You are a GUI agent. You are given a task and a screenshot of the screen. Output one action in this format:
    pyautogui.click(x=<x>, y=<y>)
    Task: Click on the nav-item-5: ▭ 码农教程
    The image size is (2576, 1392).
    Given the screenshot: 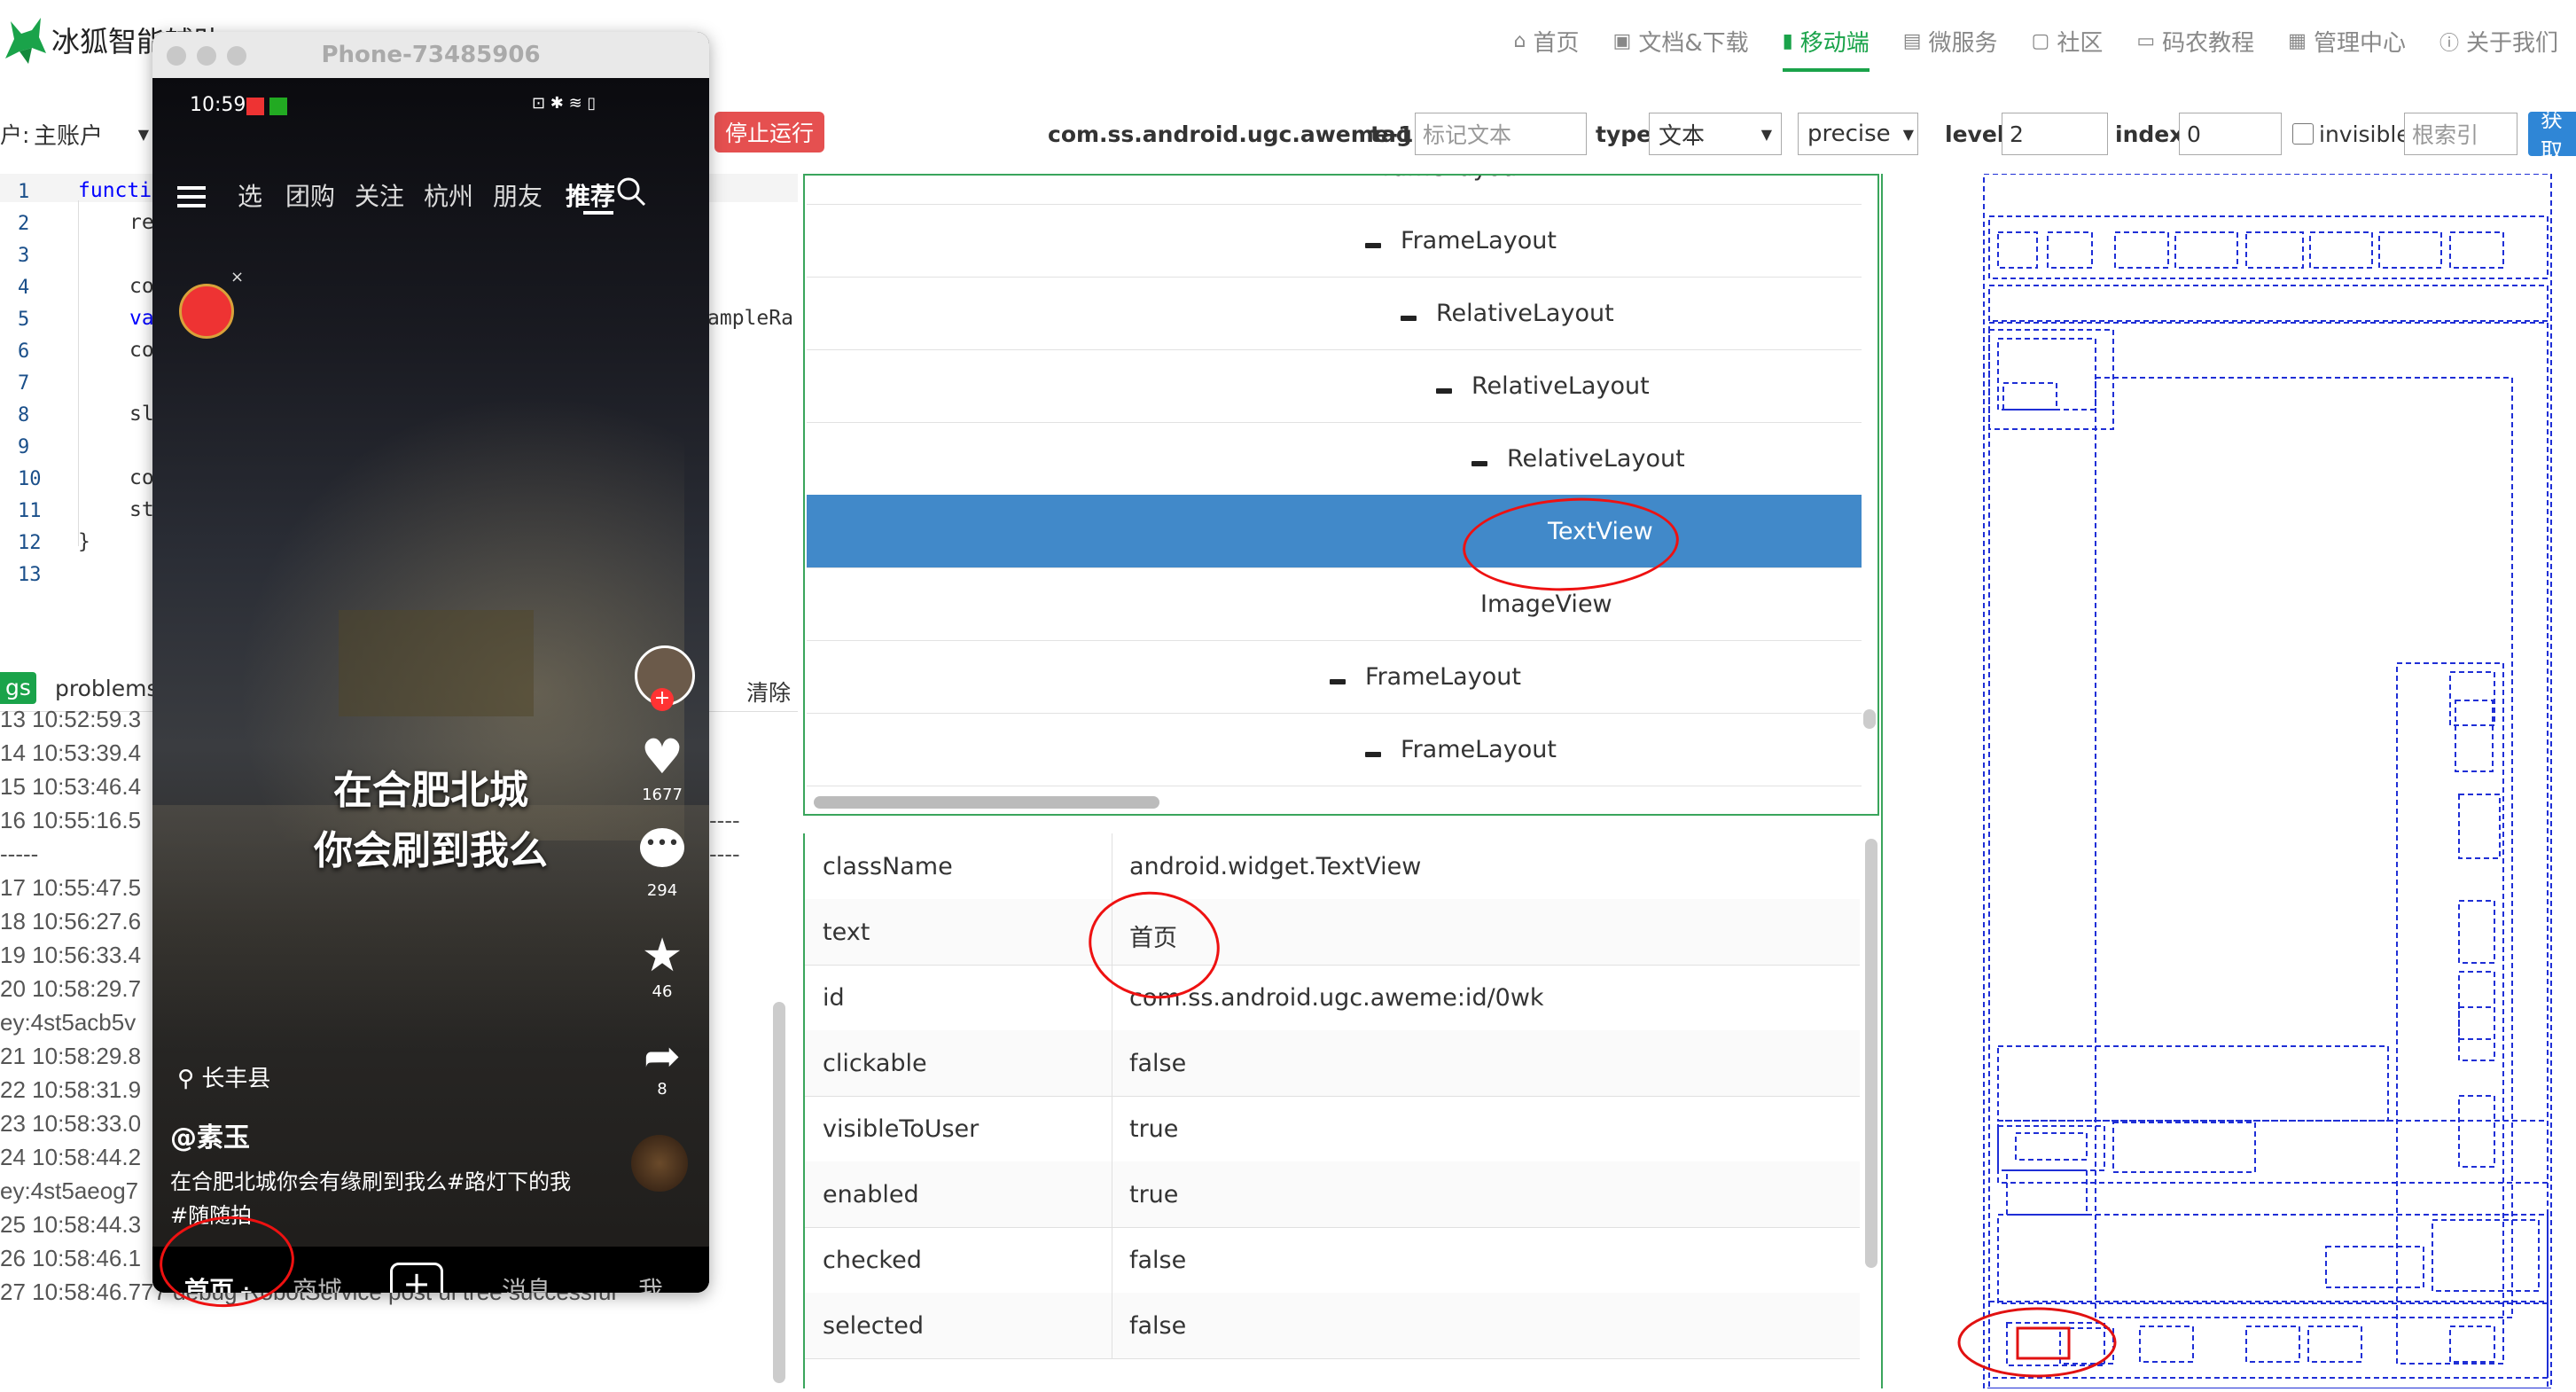 What is the action you would take?
    pyautogui.click(x=2195, y=41)
    